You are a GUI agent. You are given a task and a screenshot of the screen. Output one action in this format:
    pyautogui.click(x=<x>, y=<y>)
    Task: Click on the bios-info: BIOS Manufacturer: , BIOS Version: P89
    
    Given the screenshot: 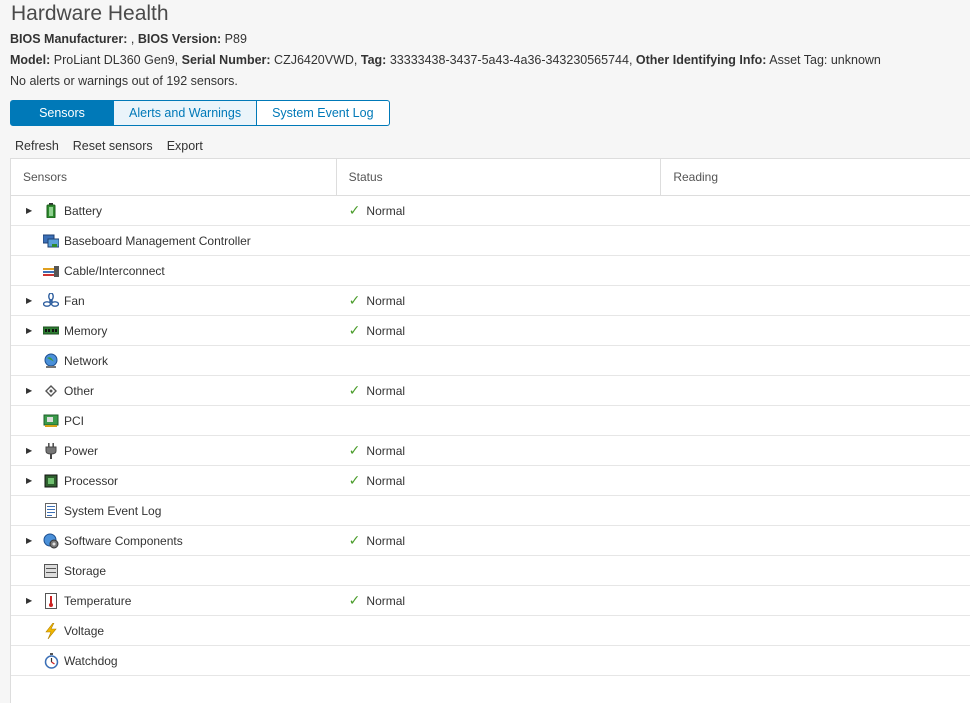 What is the action you would take?
    pyautogui.click(x=128, y=39)
    